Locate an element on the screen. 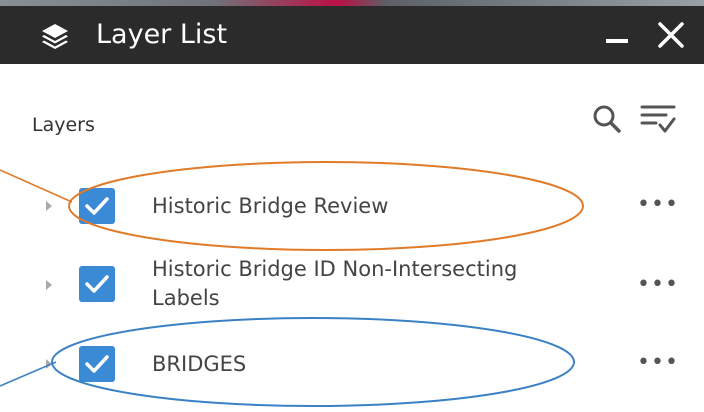 Image resolution: width=704 pixels, height=412 pixels. layer-row: Historic Bridge Review ••• is located at coordinates (352, 206).